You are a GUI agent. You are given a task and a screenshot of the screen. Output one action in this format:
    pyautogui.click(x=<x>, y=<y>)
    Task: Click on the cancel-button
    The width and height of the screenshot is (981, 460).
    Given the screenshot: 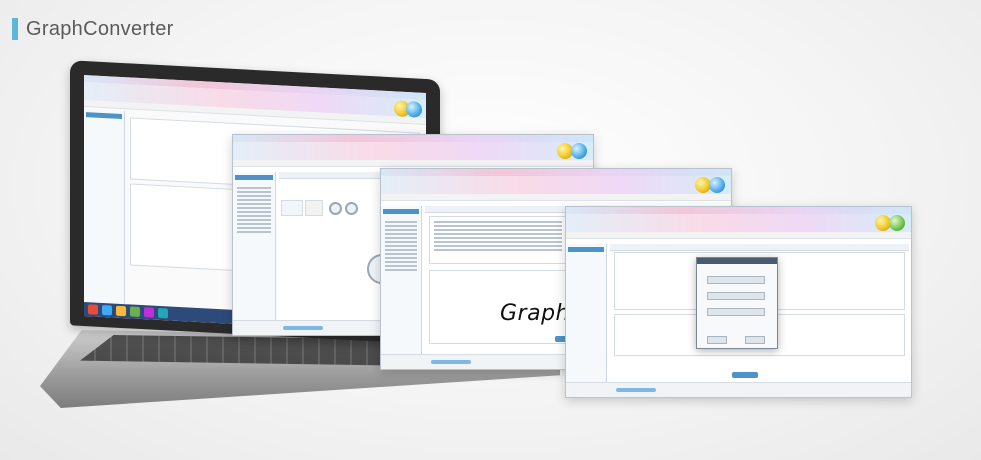 What is the action you would take?
    pyautogui.click(x=755, y=340)
    